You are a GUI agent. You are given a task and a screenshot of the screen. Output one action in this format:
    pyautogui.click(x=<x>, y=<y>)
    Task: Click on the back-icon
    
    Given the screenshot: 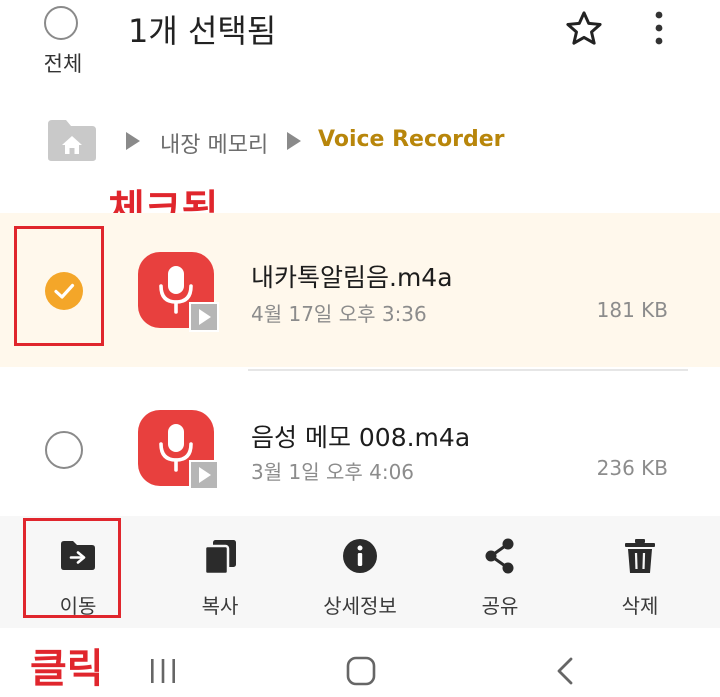 What is the action you would take?
    pyautogui.click(x=565, y=671)
    